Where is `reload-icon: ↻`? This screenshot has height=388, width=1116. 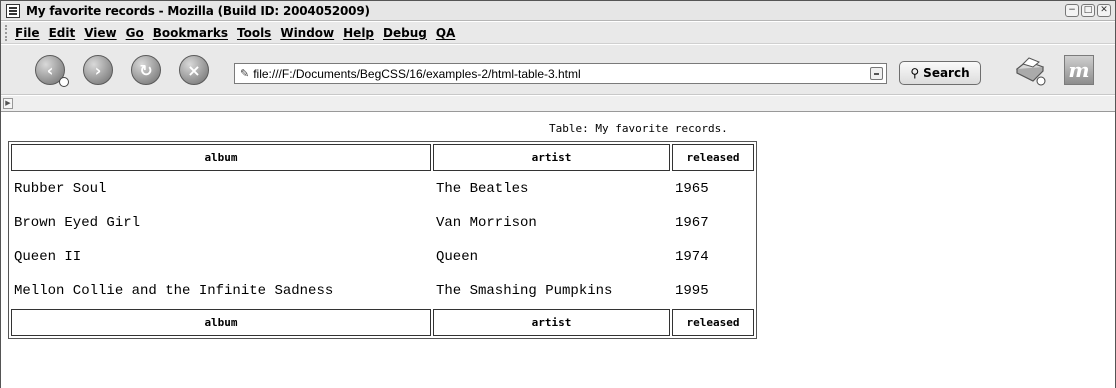
reload-icon: ↻ is located at coordinates (146, 70).